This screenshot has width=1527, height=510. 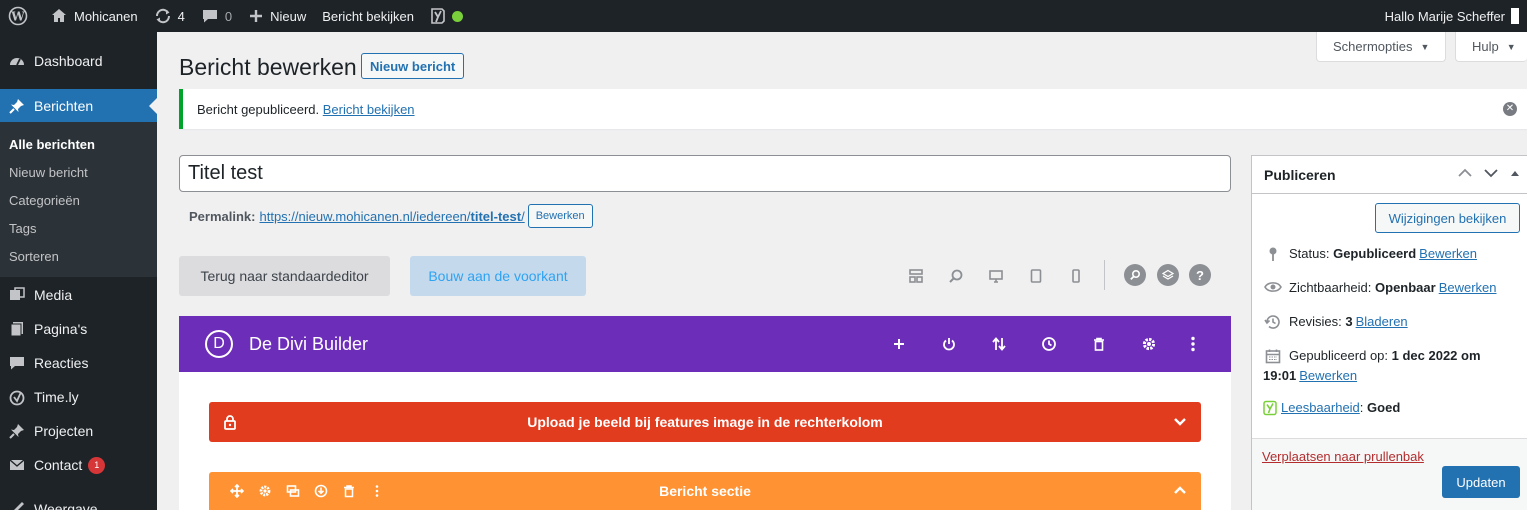 What do you see at coordinates (1375, 253) in the screenshot?
I see `status-value: Gepubliceerd` at bounding box center [1375, 253].